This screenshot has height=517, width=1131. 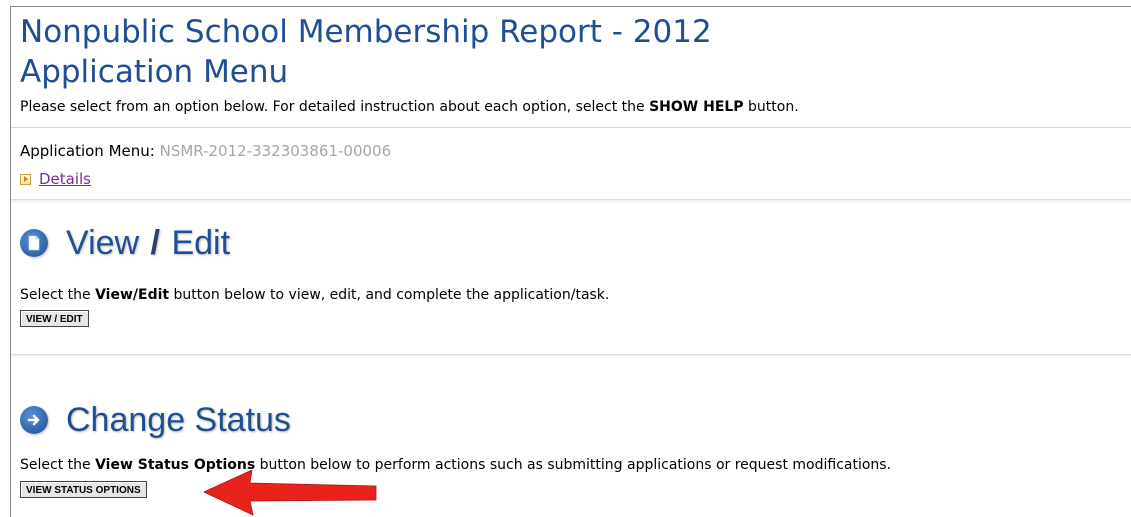 I want to click on arrow-right-icon, so click(x=34, y=420).